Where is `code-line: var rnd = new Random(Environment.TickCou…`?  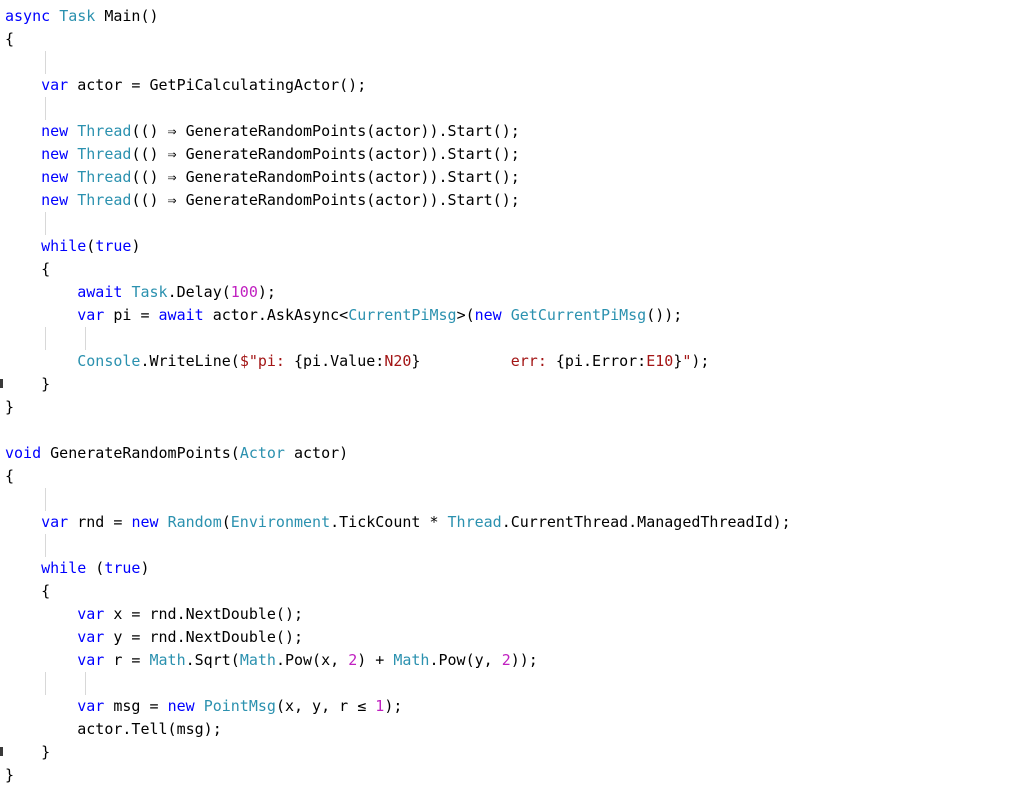 code-line: var rnd = new Random(Environment.TickCou… is located at coordinates (510, 522).